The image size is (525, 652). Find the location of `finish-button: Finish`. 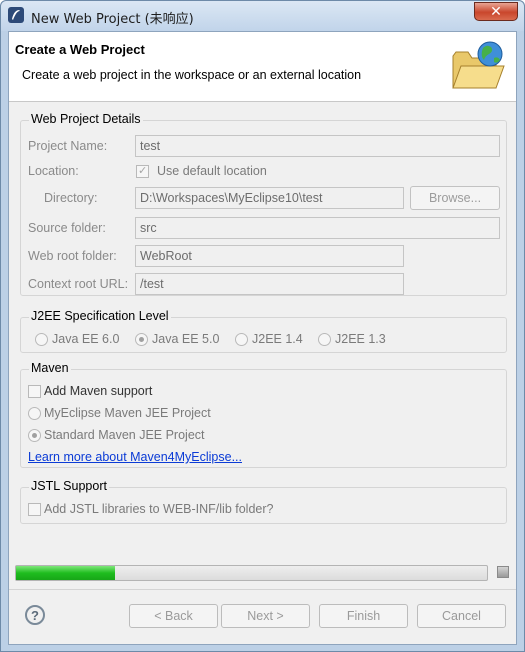

finish-button: Finish is located at coordinates (363, 616).